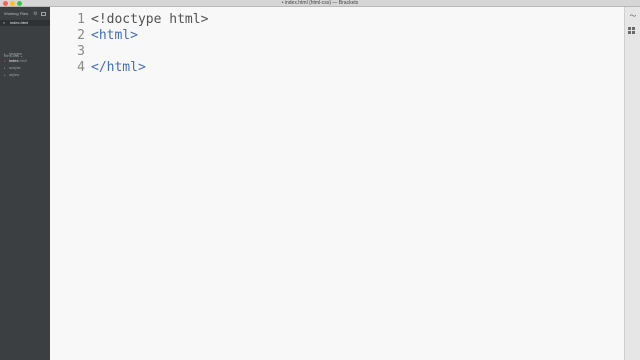  Describe the element at coordinates (16, 13) in the screenshot. I see `working-files-label: Working Files` at that location.